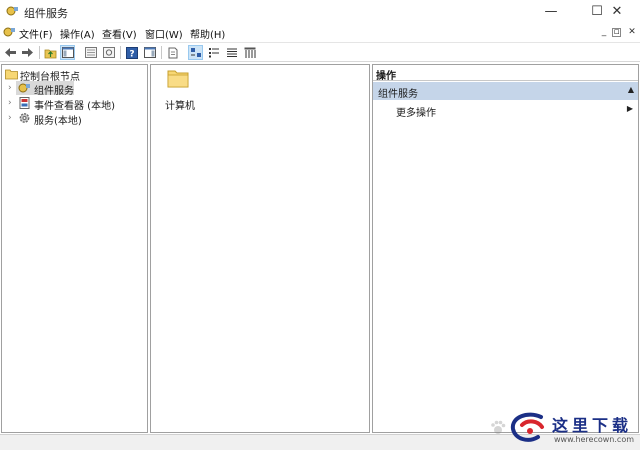  What do you see at coordinates (498, 427) in the screenshot?
I see `paw-watermark-icon` at bounding box center [498, 427].